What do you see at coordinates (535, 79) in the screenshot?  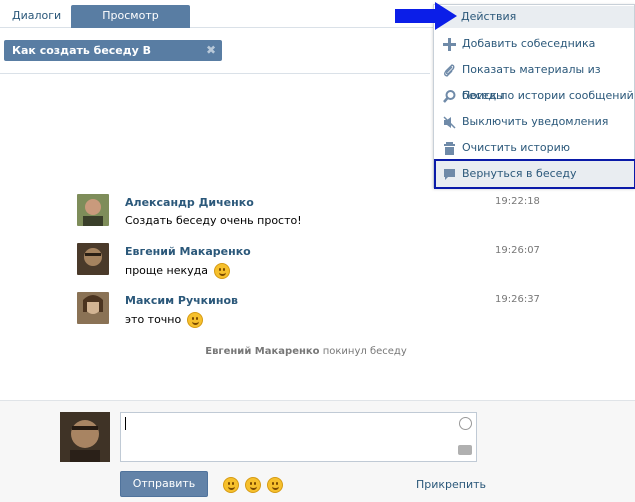 I see `menu-item-show-materials: Показать материалы из беседы` at bounding box center [535, 79].